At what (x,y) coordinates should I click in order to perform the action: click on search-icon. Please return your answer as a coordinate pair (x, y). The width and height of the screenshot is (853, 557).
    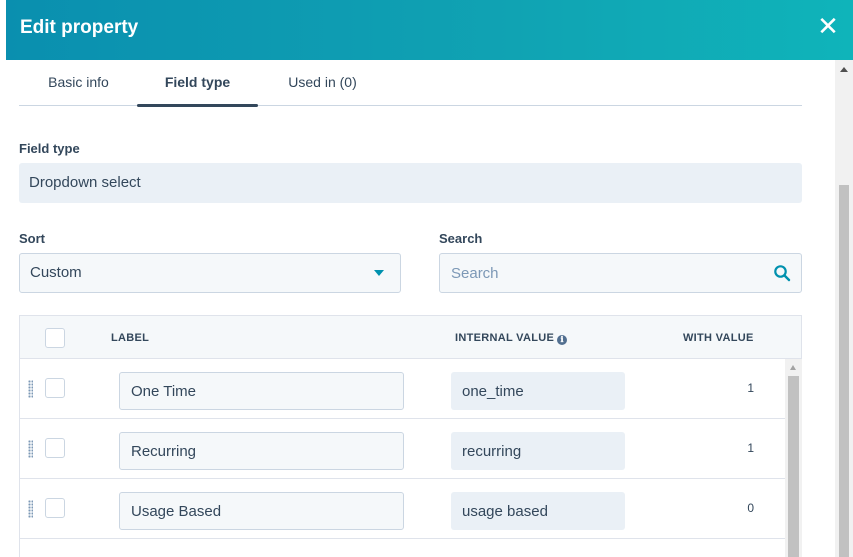
    Looking at the image, I should click on (782, 273).